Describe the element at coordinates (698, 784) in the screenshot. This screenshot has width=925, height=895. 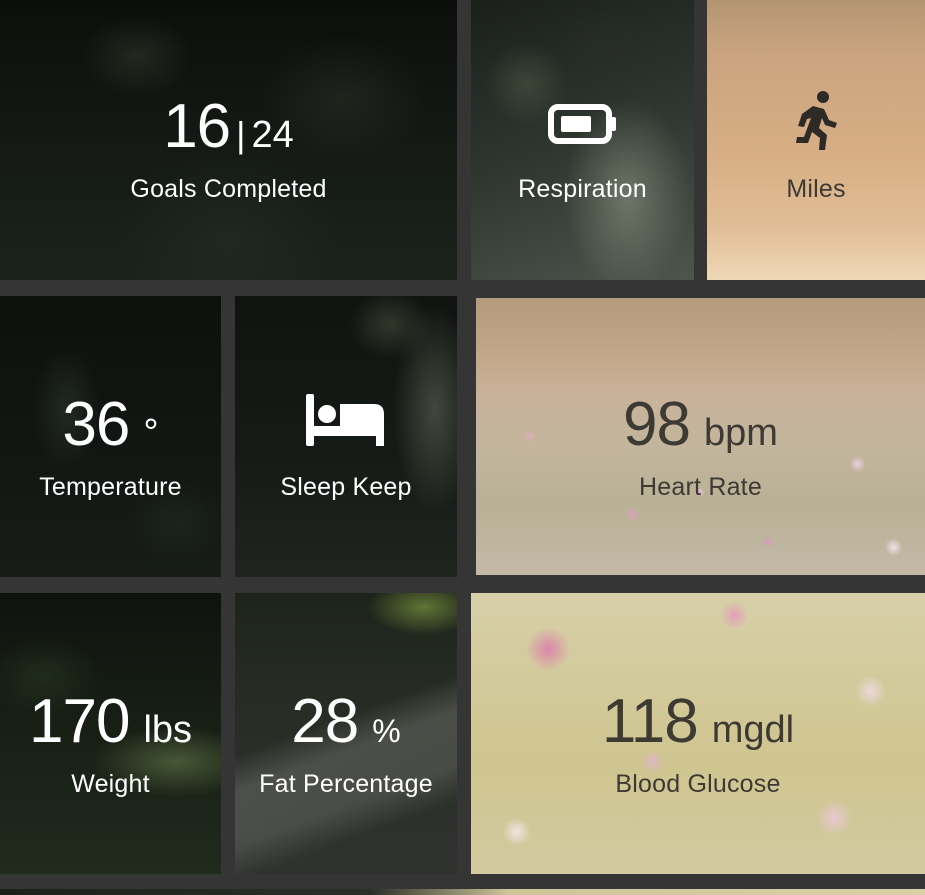
I see `blood-glucose-label: Blood Glucose` at that location.